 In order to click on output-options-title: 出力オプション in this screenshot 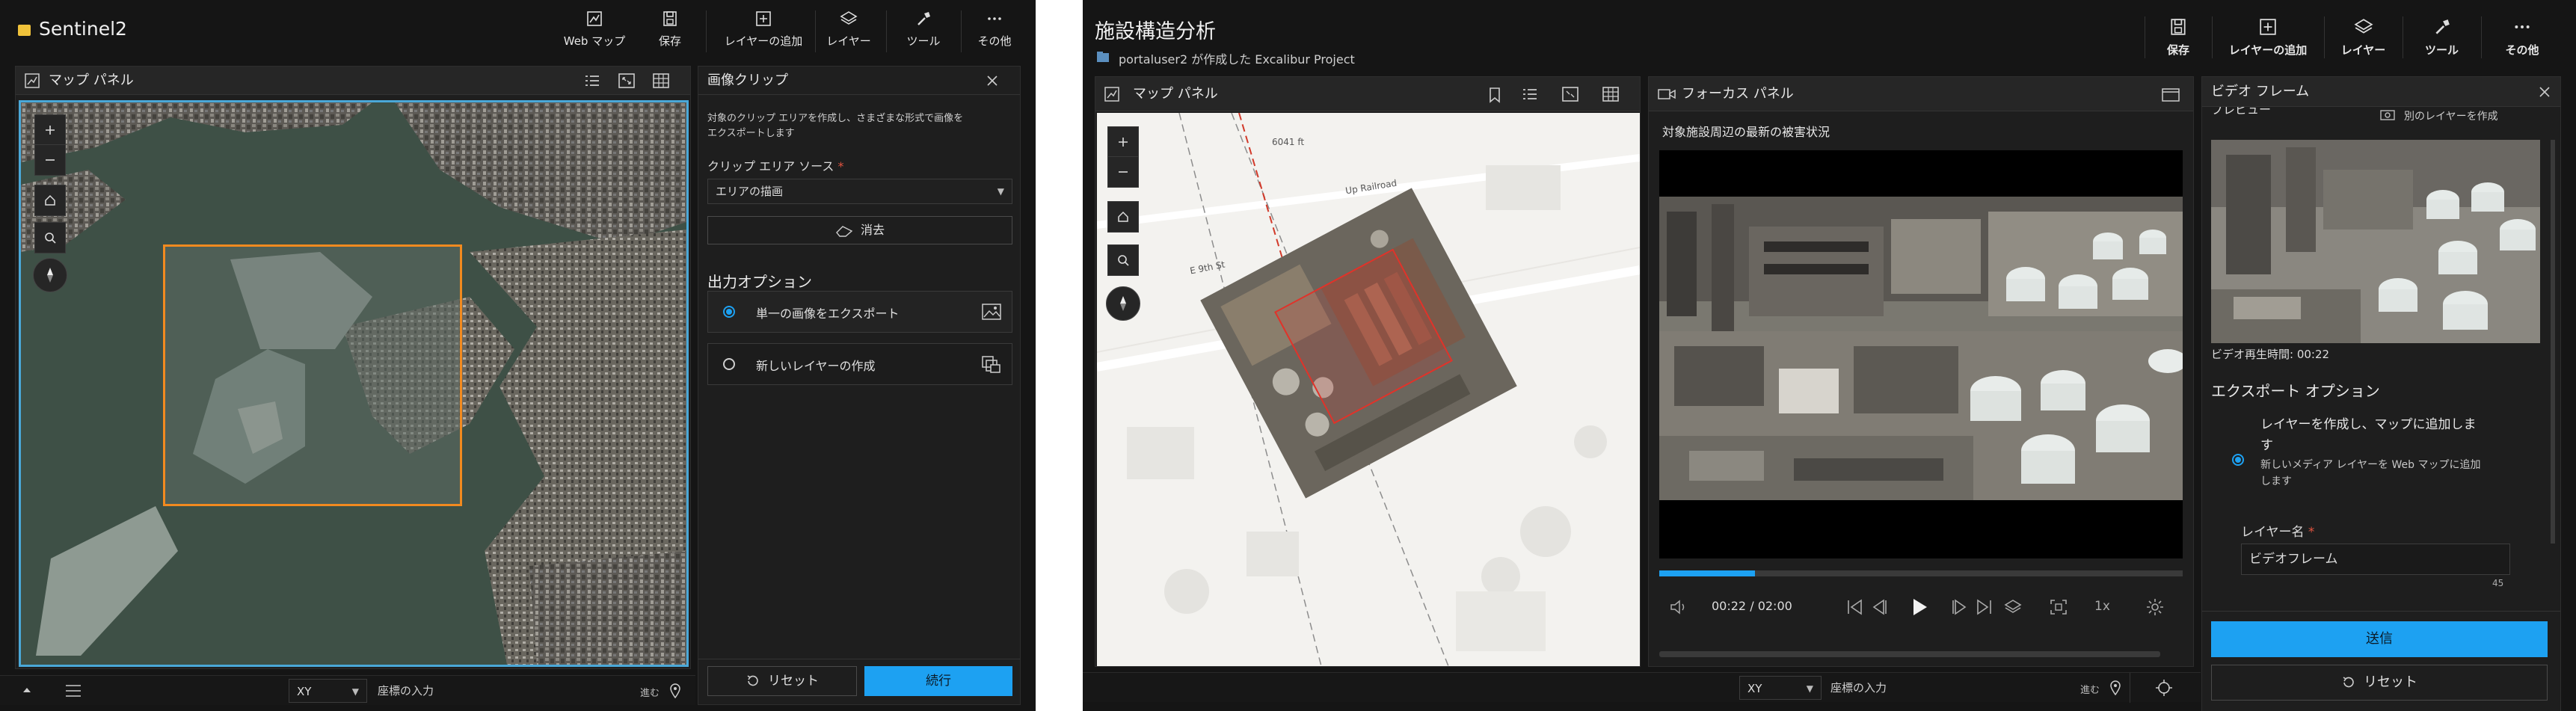, I will do `click(759, 282)`.